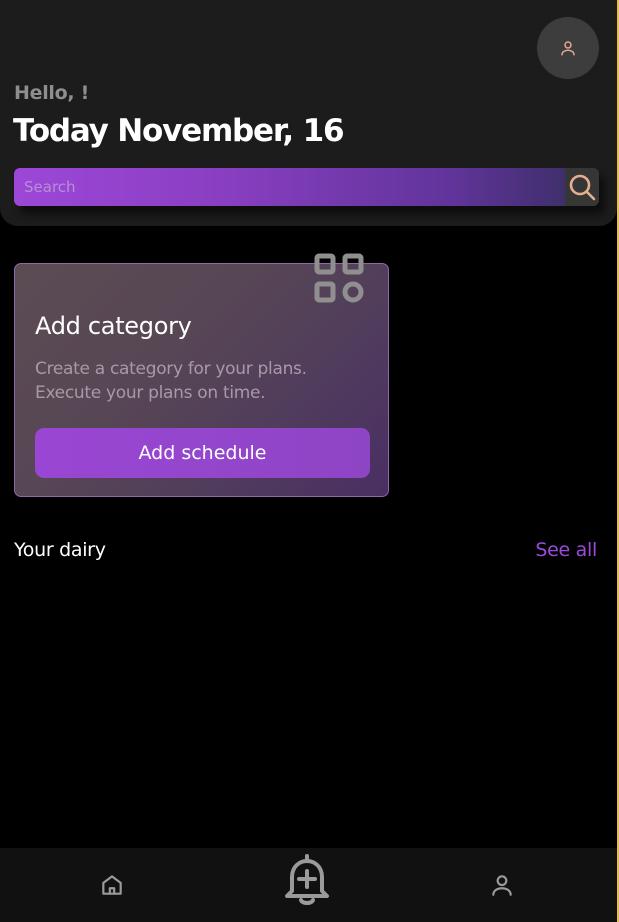 Image resolution: width=619 pixels, height=922 pixels. I want to click on add-schedule-button: Add schedule, so click(202, 453).